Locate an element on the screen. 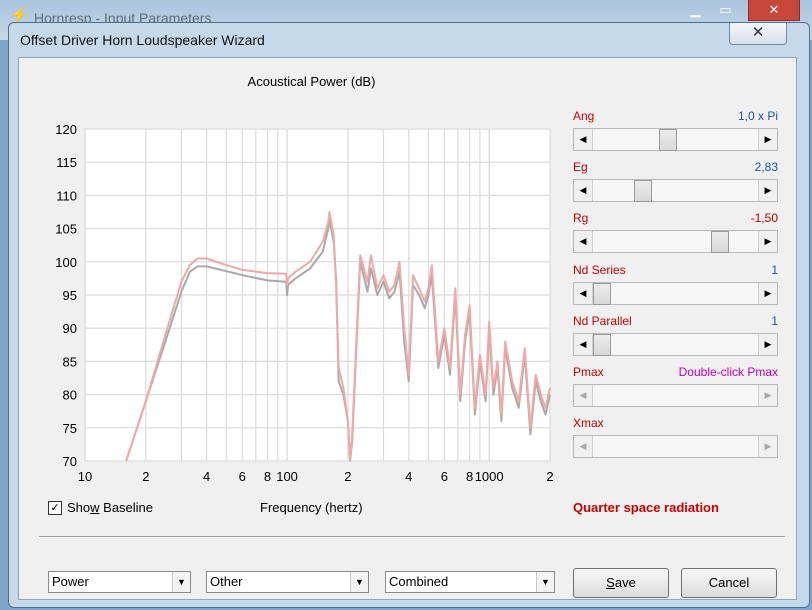  param-label: Nd Series is located at coordinates (599, 270).